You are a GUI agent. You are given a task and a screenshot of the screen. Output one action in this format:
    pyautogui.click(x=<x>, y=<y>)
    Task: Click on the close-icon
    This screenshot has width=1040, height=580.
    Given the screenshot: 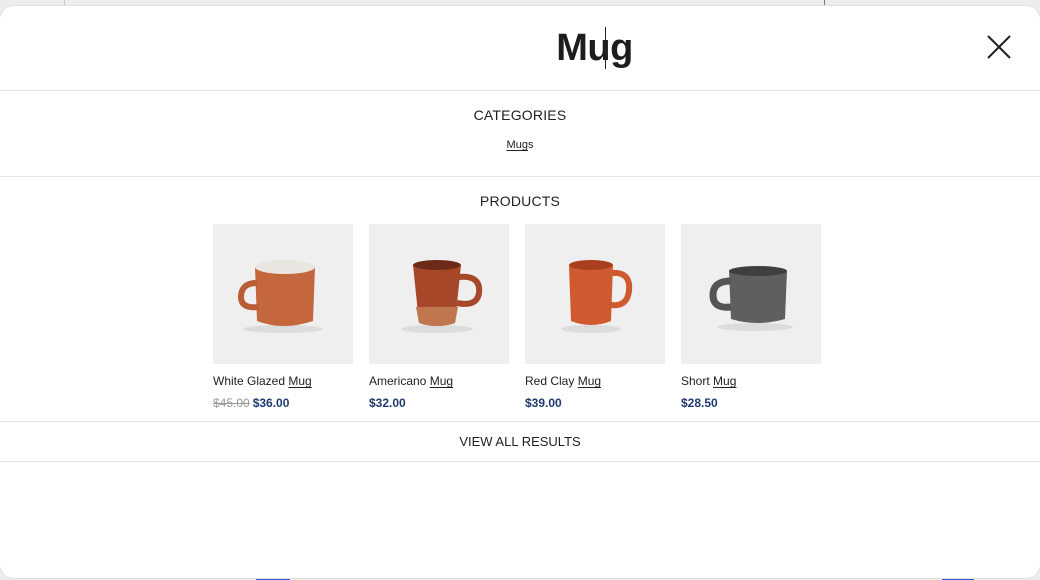 What is the action you would take?
    pyautogui.click(x=999, y=47)
    